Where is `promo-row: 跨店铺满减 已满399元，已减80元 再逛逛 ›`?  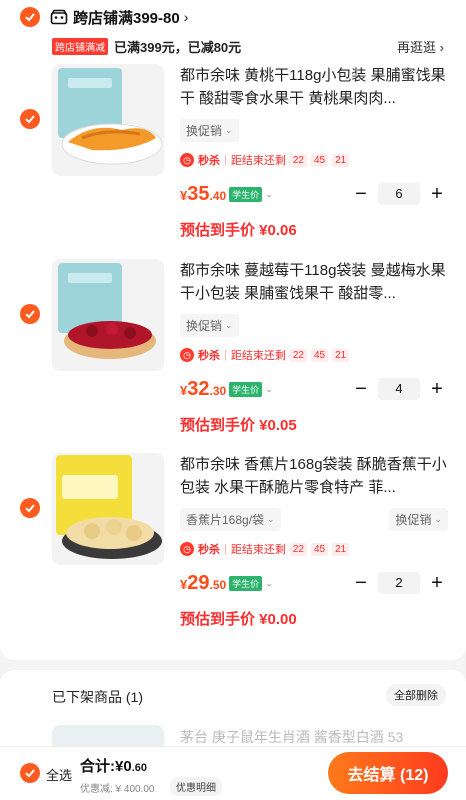
promo-row: 跨店铺满减 已满399元，已减80元 再逛逛 › is located at coordinates (248, 46).